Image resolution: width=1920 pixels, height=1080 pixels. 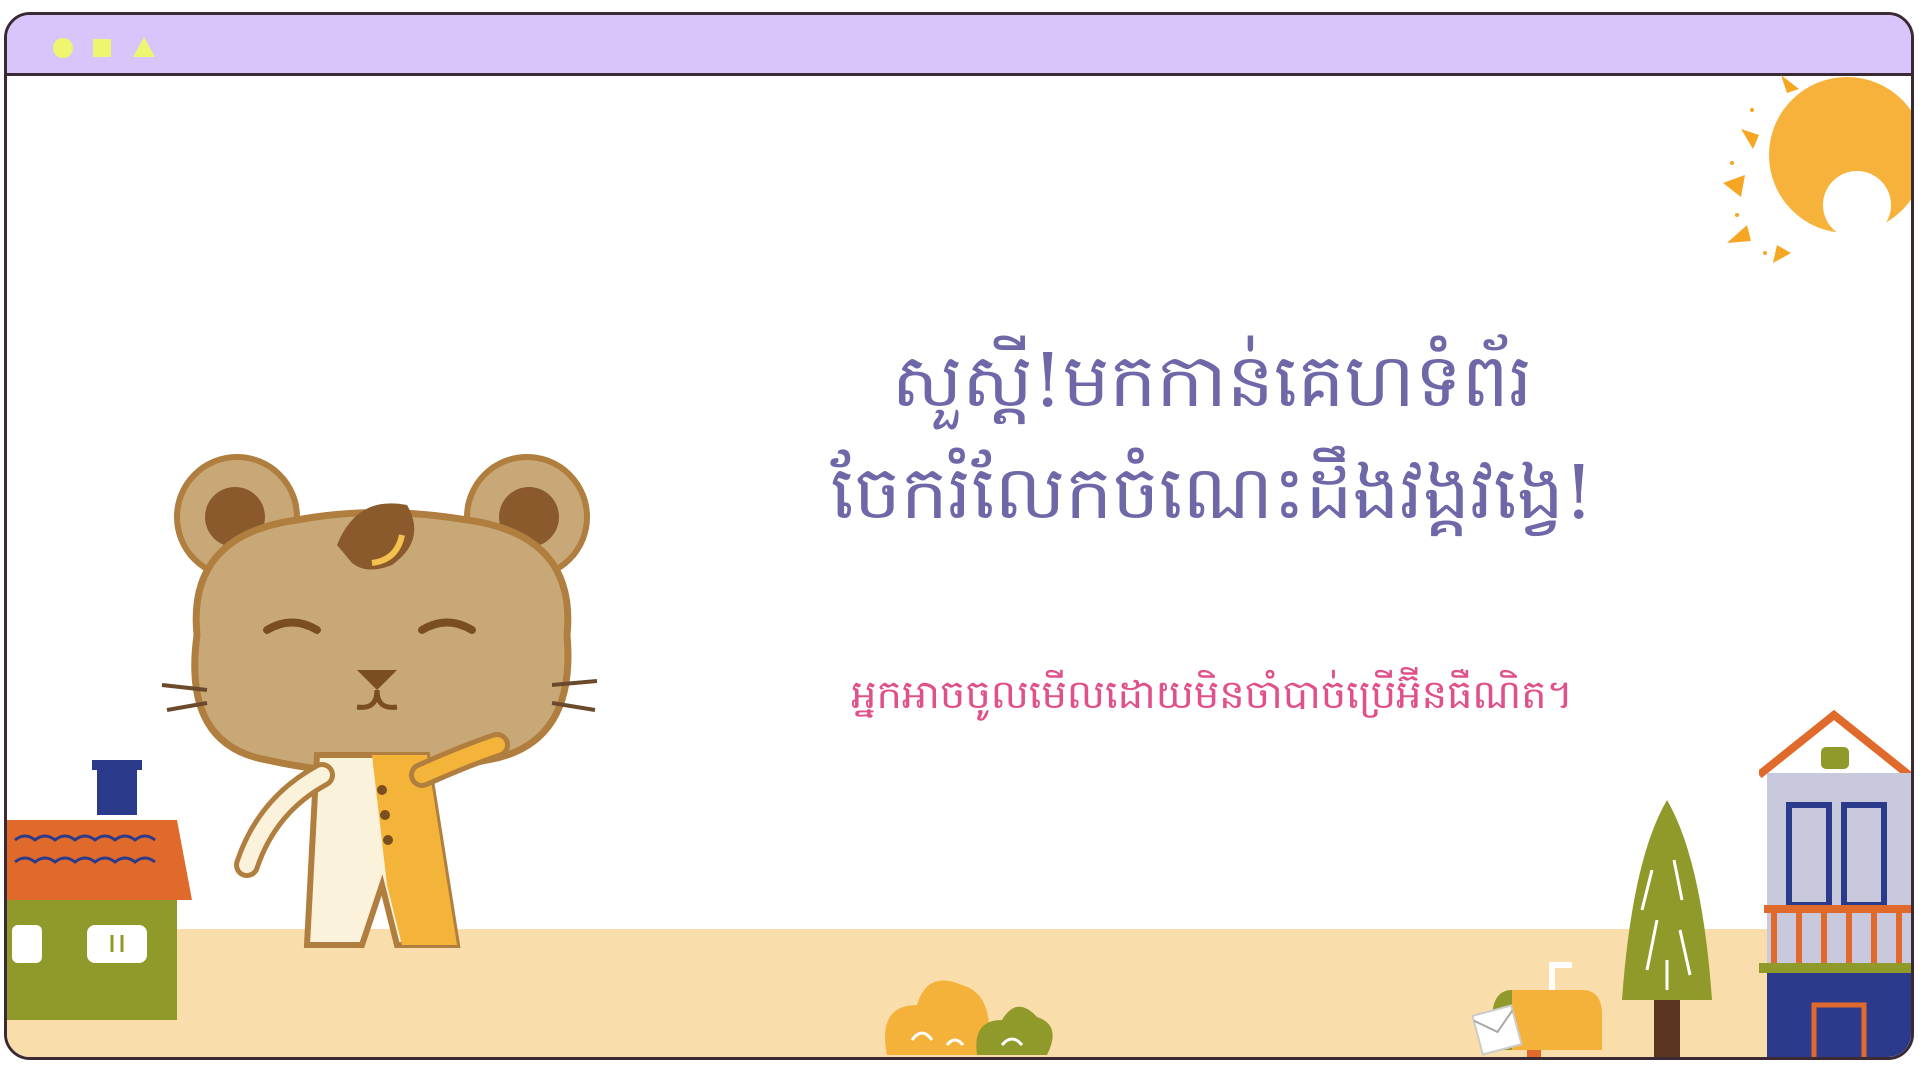 What do you see at coordinates (969, 1017) in the screenshot?
I see `bush-icon` at bounding box center [969, 1017].